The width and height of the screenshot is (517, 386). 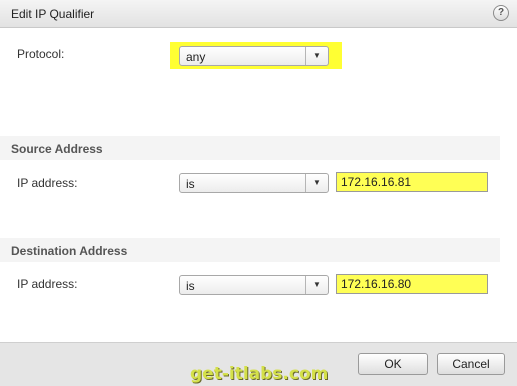 What do you see at coordinates (471, 364) in the screenshot?
I see `cancel-button: Cancel` at bounding box center [471, 364].